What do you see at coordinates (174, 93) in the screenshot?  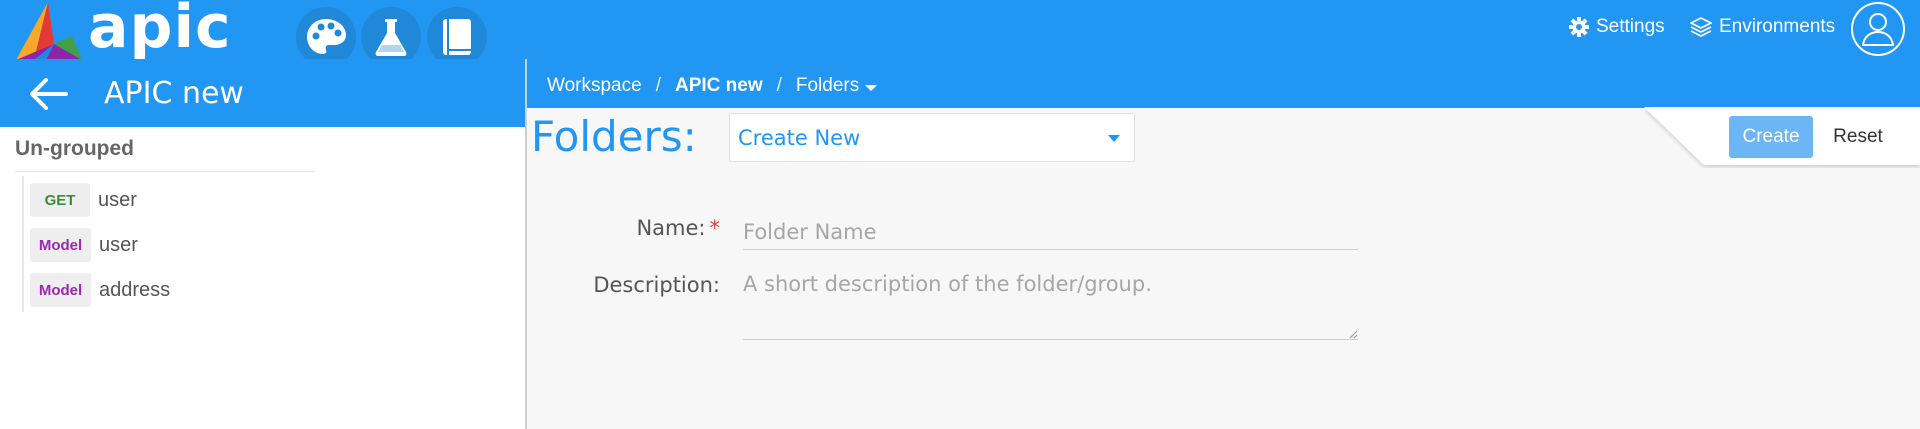 I see `project-title: APIC new` at bounding box center [174, 93].